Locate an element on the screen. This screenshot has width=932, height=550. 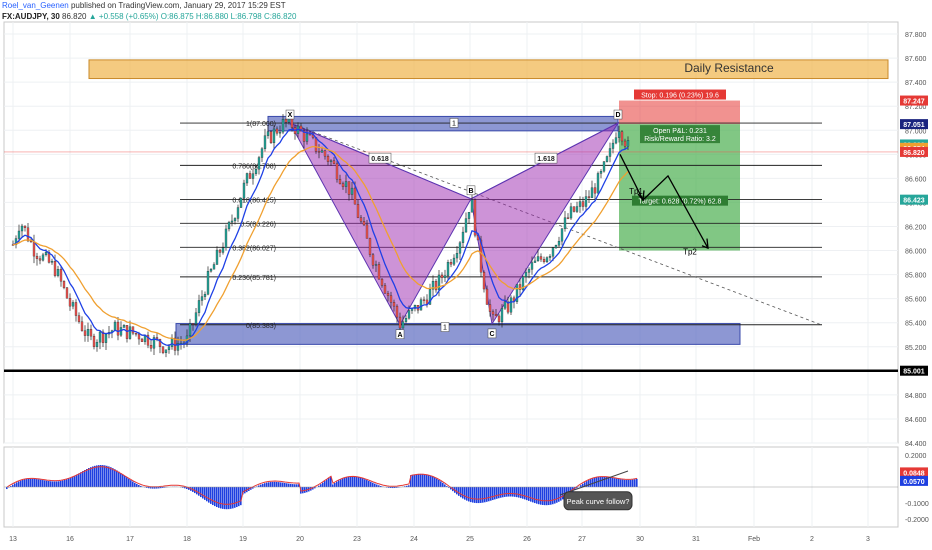
time-tick-label: 25 is located at coordinates (470, 539).